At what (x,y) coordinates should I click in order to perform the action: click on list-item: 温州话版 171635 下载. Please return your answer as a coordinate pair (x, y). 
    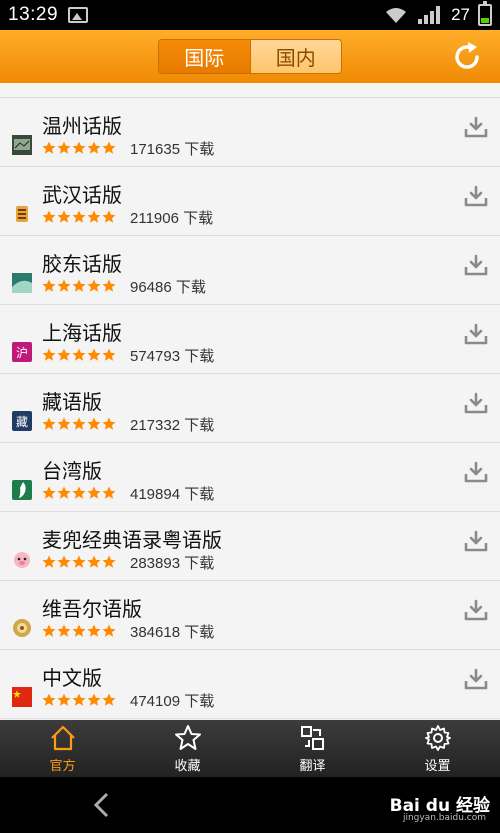
    Looking at the image, I should click on (250, 132).